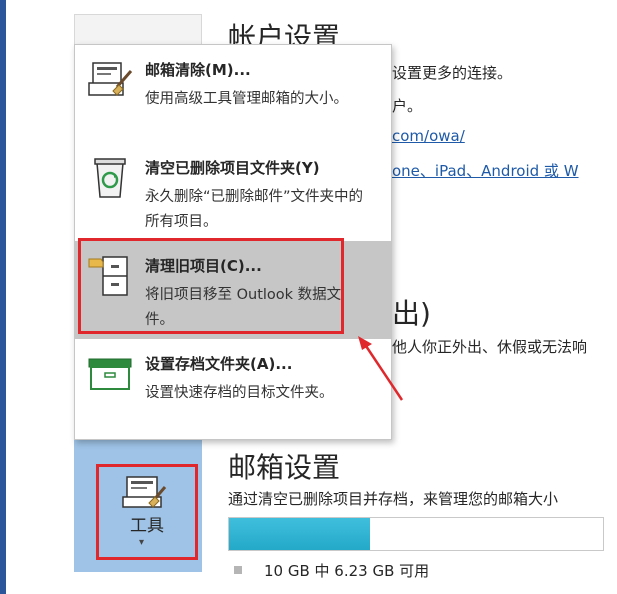  I want to click on recycle-bin-icon, so click(110, 178).